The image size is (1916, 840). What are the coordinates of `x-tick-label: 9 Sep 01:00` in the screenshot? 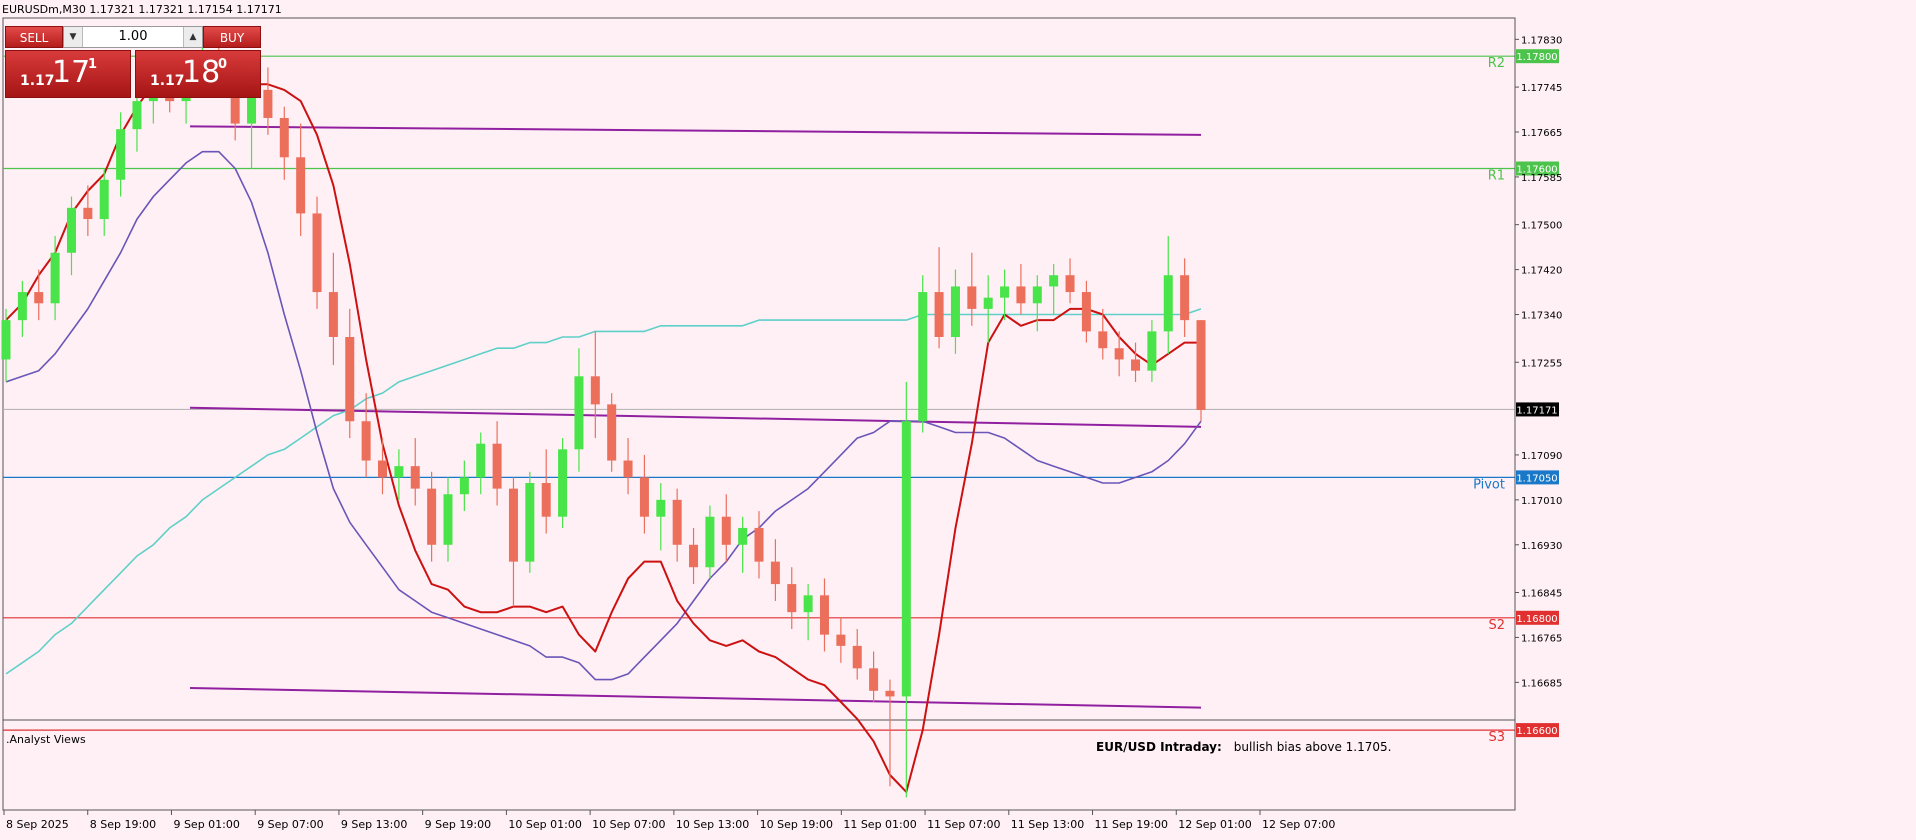 It's located at (206, 824).